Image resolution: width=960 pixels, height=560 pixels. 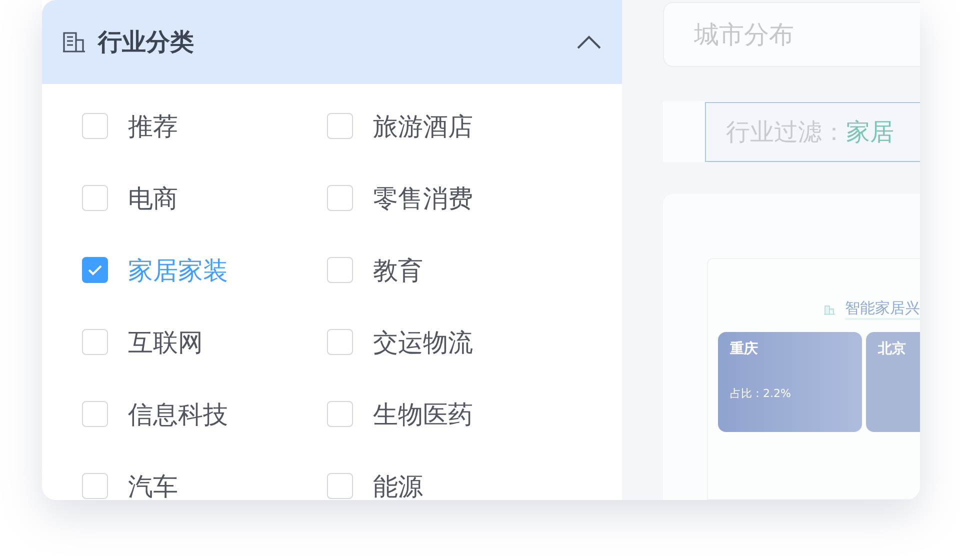 What do you see at coordinates (398, 270) in the screenshot?
I see `option-label: 教育` at bounding box center [398, 270].